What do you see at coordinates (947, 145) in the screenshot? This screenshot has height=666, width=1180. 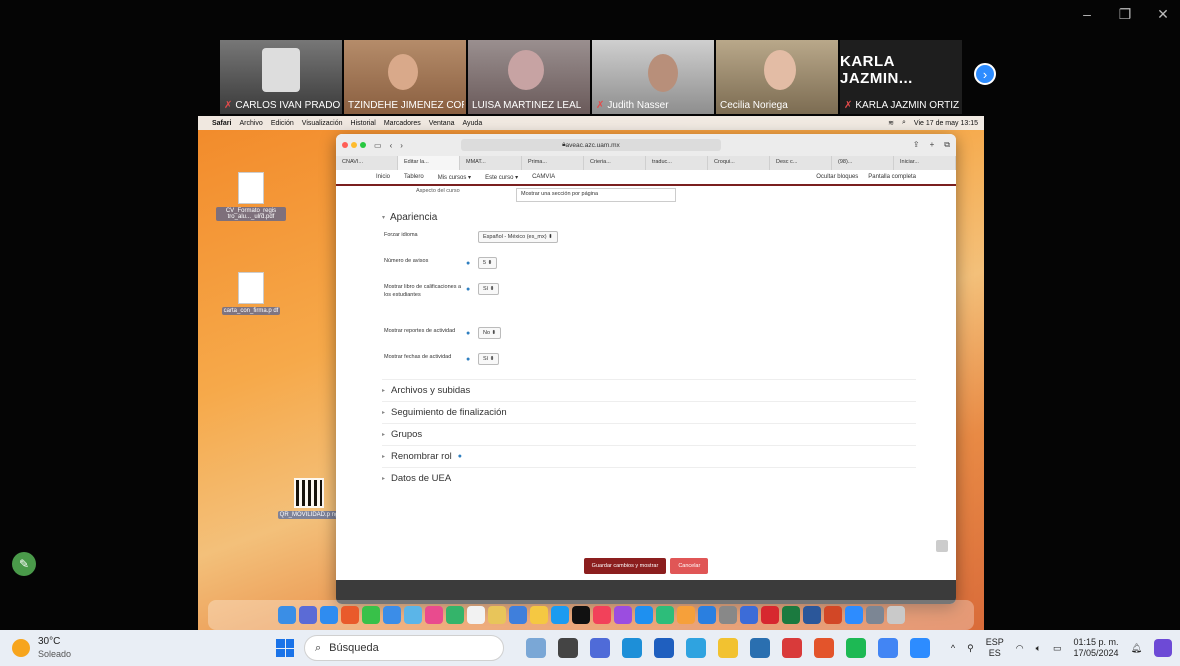 I see `tabs-overview-icon: ⧉` at bounding box center [947, 145].